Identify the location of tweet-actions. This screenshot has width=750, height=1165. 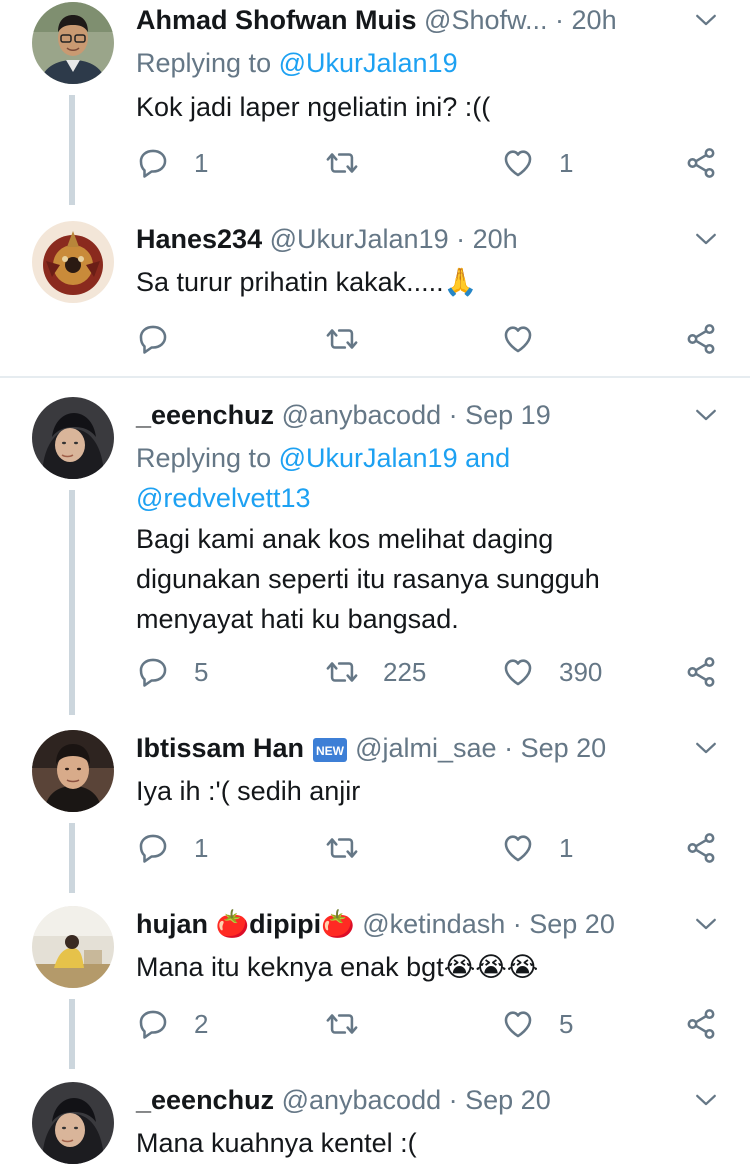
(375, 339).